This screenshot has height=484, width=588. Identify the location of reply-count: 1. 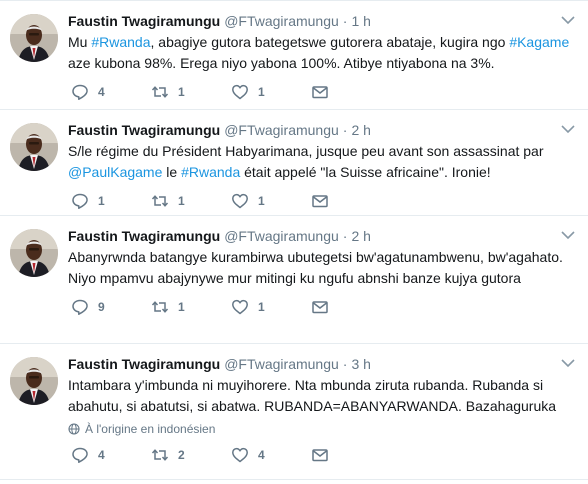
(101, 201).